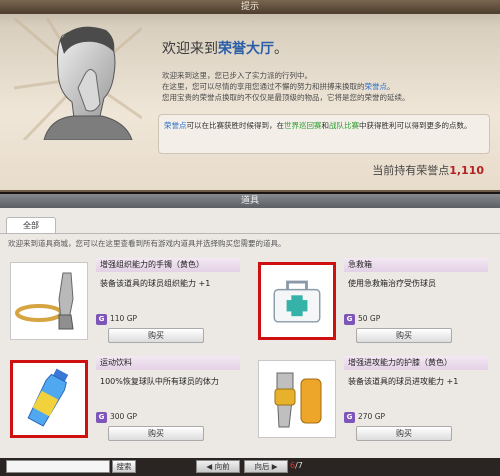 The width and height of the screenshot is (500, 476). I want to click on item-card: 增强组织能力的手镯（黄色） 装备该道具的球员组织能力 +1 G 110 GP 购买, so click(125, 305).